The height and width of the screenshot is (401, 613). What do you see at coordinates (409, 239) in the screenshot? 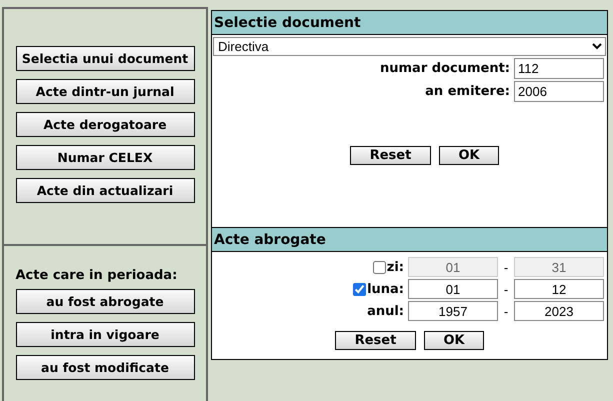
I see `section-header: Acte abrogate` at bounding box center [409, 239].